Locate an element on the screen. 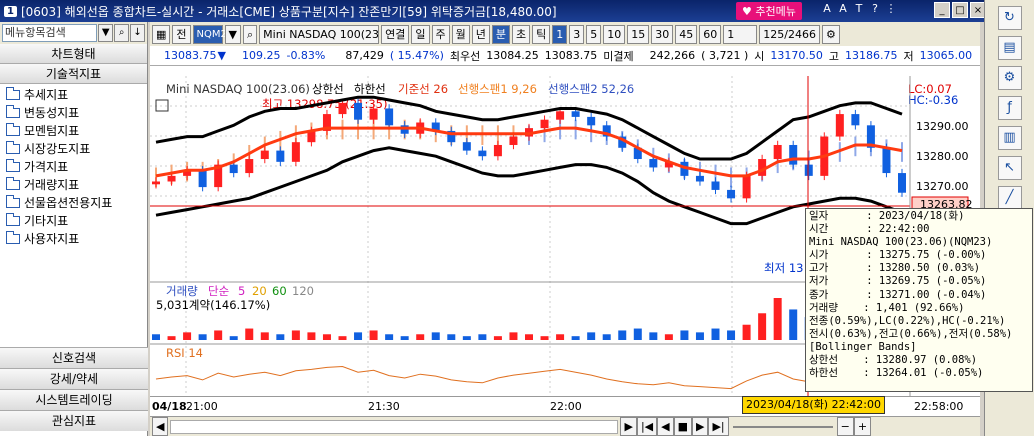 The image size is (1034, 436). tree-item: 가격지표 is located at coordinates (73, 167).